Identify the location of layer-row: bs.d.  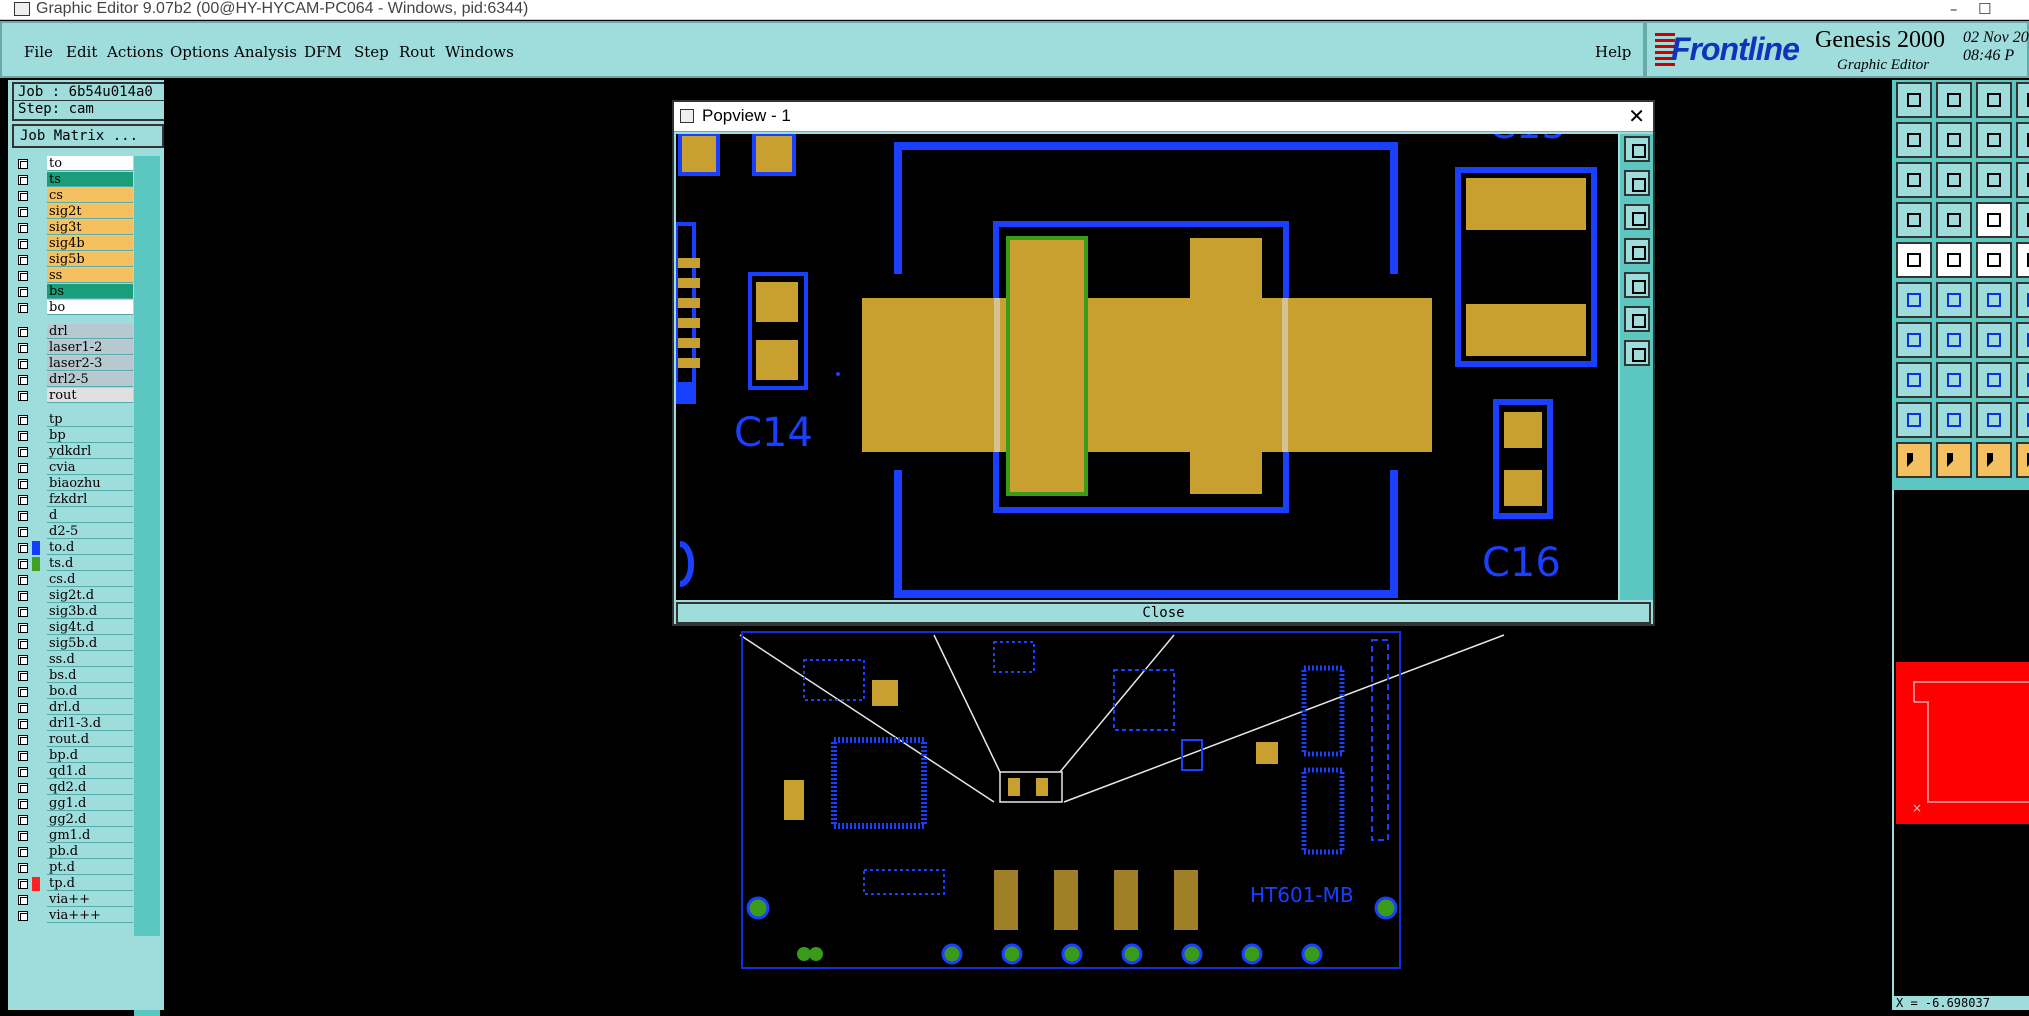
(77, 676).